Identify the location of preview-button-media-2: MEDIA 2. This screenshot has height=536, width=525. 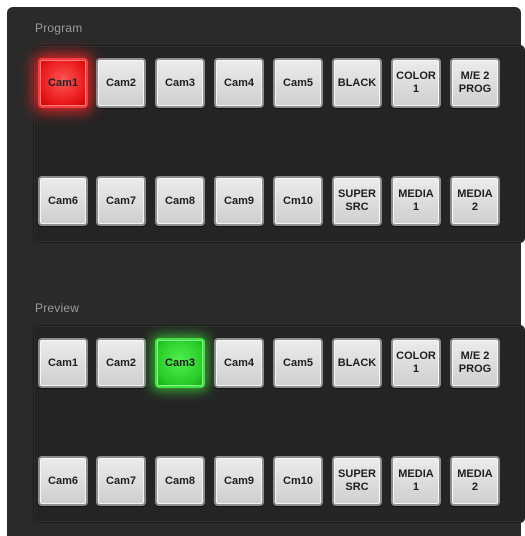
(475, 481).